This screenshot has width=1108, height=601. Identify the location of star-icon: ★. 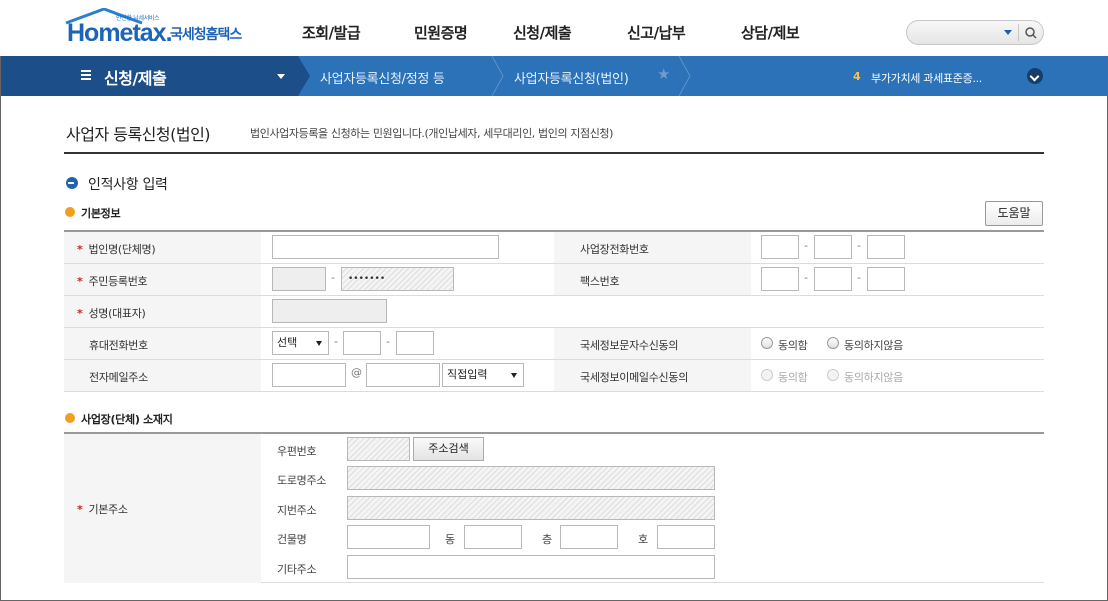
(663, 74).